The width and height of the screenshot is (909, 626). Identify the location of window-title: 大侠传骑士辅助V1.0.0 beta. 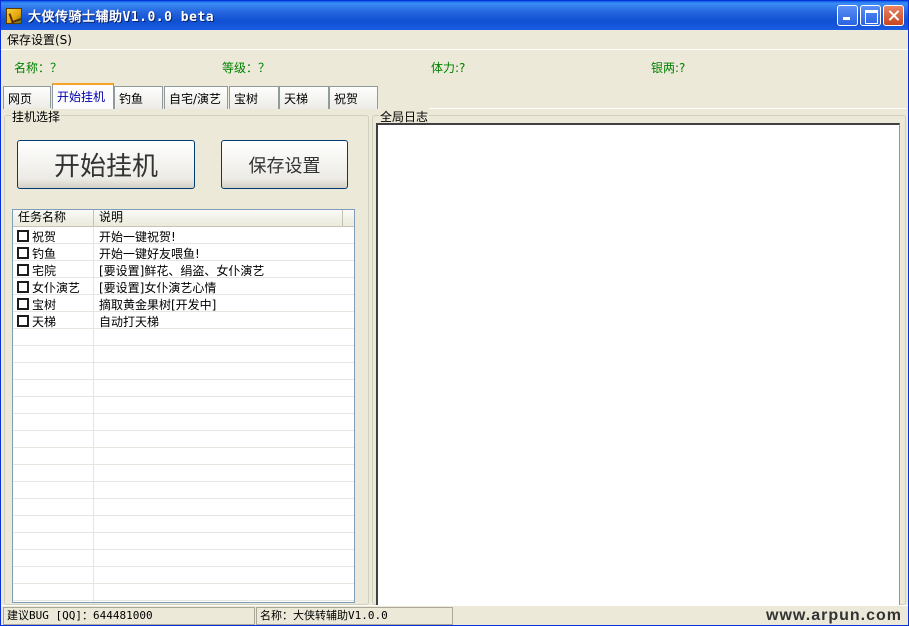
(121, 17).